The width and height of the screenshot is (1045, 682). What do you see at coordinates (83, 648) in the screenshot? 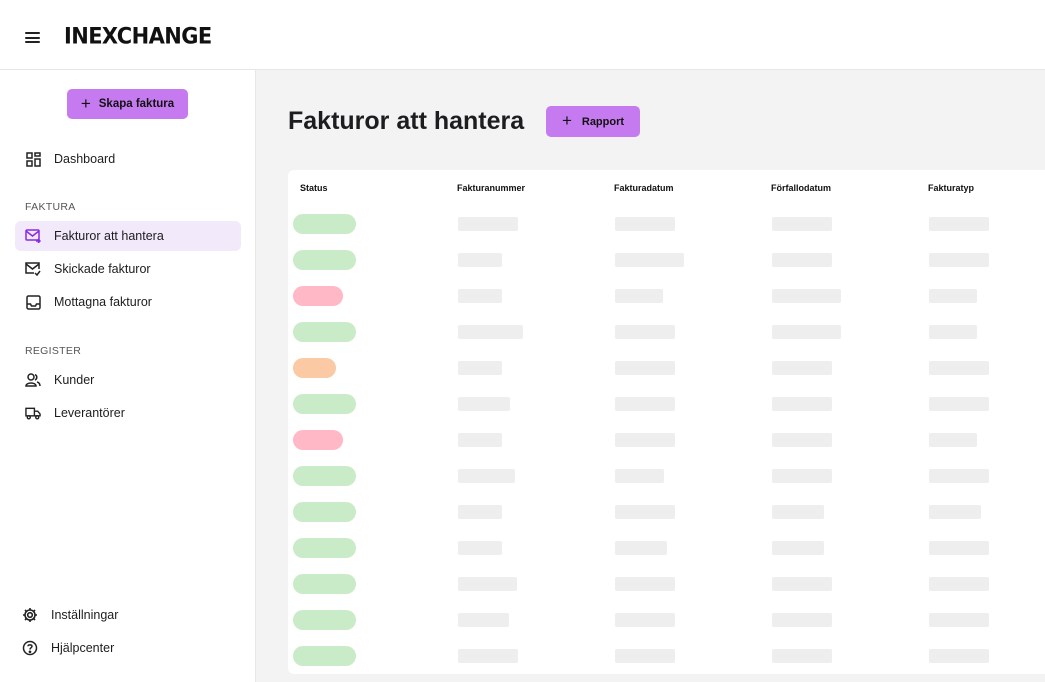
I see `sidebar-item-label: Hjälpcenter` at bounding box center [83, 648].